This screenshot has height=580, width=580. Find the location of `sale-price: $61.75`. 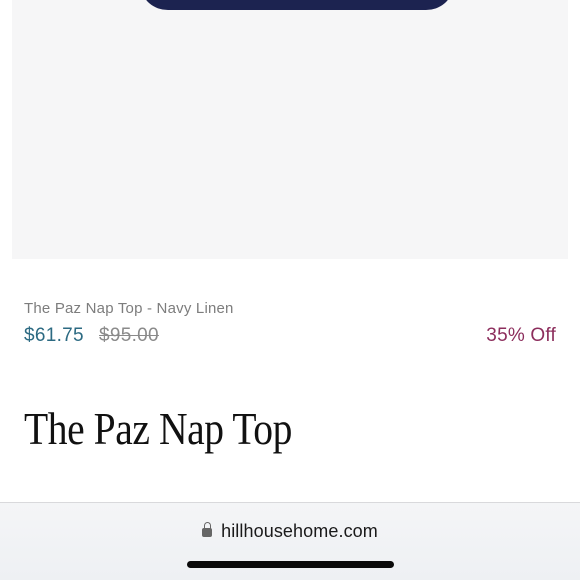

sale-price: $61.75 is located at coordinates (54, 335).